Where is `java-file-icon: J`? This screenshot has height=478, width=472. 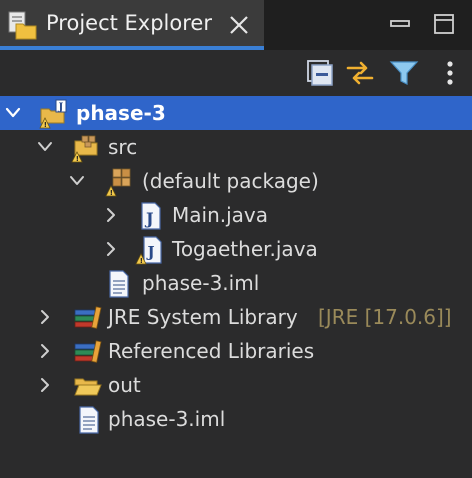 java-file-icon: J is located at coordinates (151, 216).